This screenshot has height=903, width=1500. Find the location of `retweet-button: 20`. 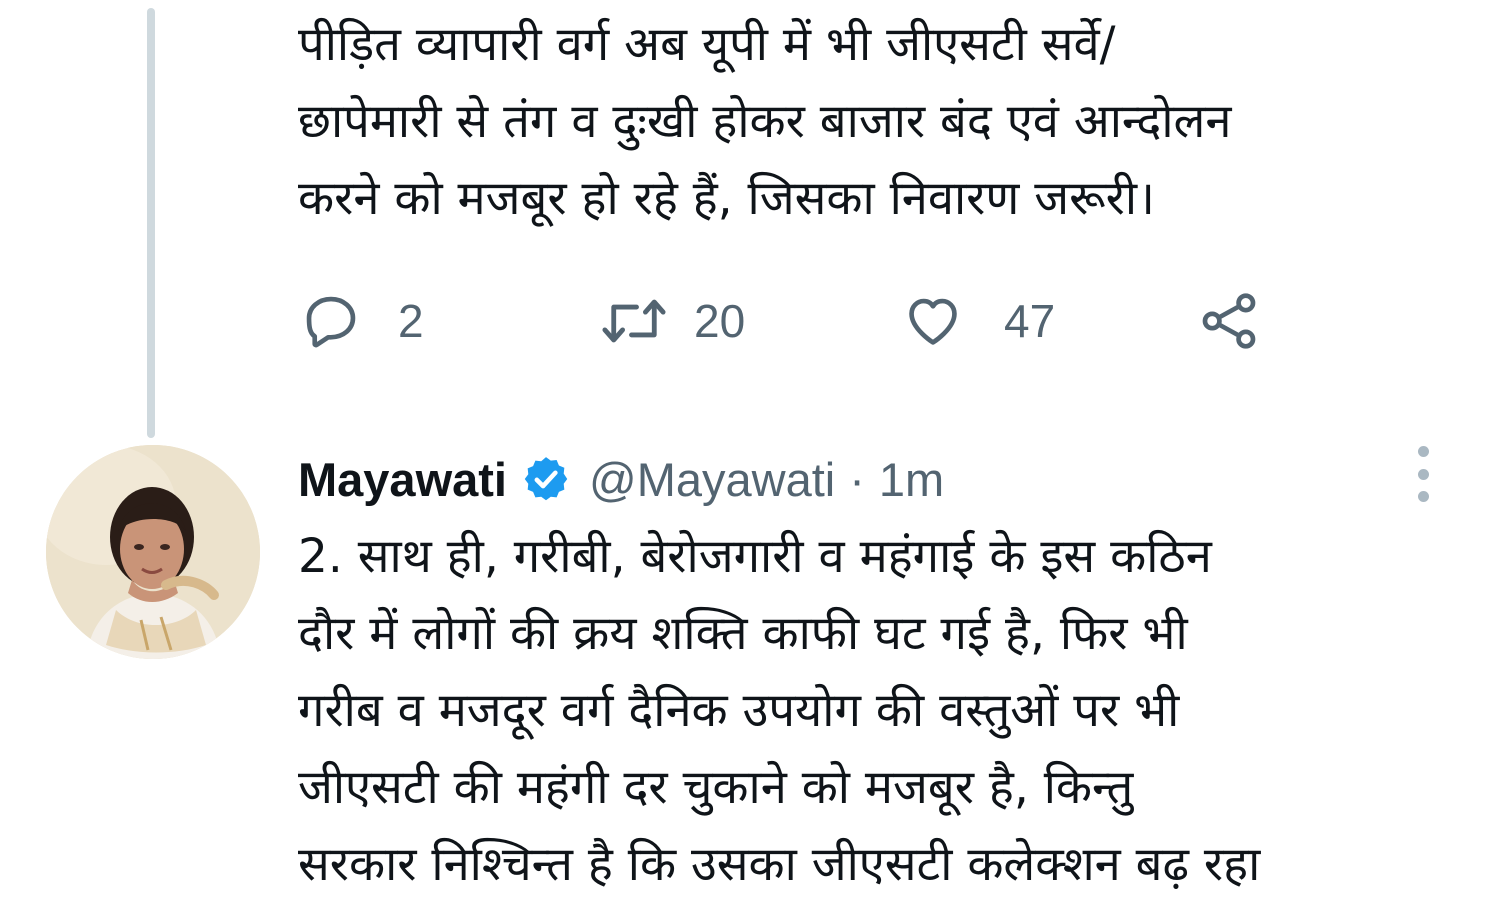

retweet-button: 20 is located at coordinates (670, 321).